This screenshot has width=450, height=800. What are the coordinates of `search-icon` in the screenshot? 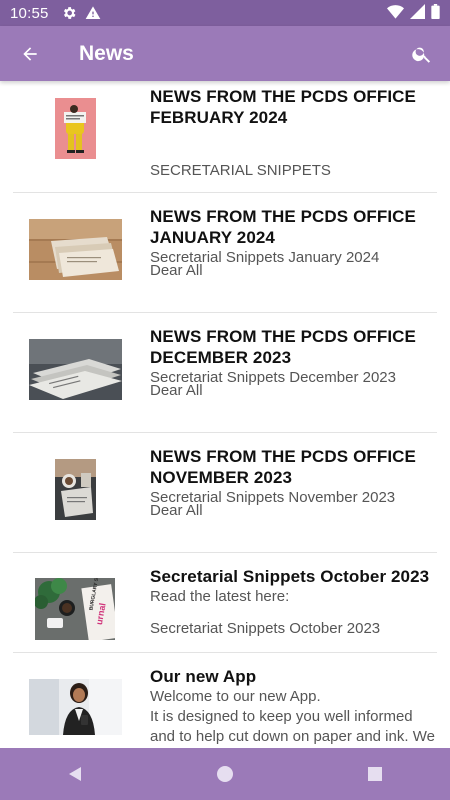 It's located at (421, 55).